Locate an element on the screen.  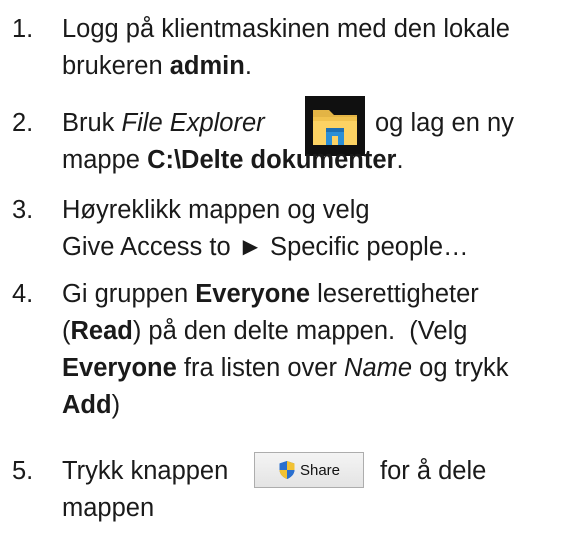
step-number: 2. is located at coordinates (23, 123).